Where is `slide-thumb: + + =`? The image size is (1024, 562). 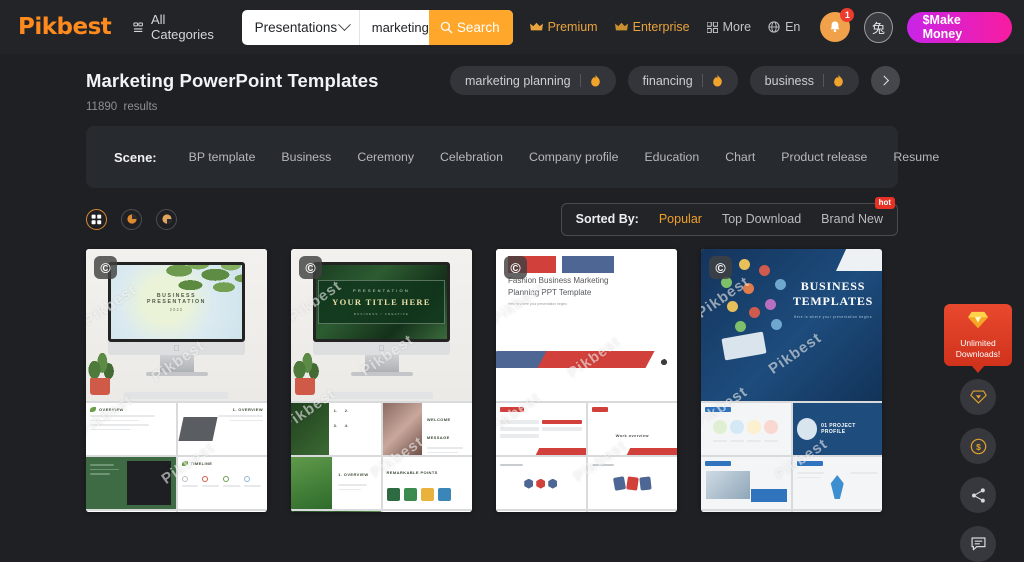
slide-thumb: + + = is located at coordinates (837, 511).